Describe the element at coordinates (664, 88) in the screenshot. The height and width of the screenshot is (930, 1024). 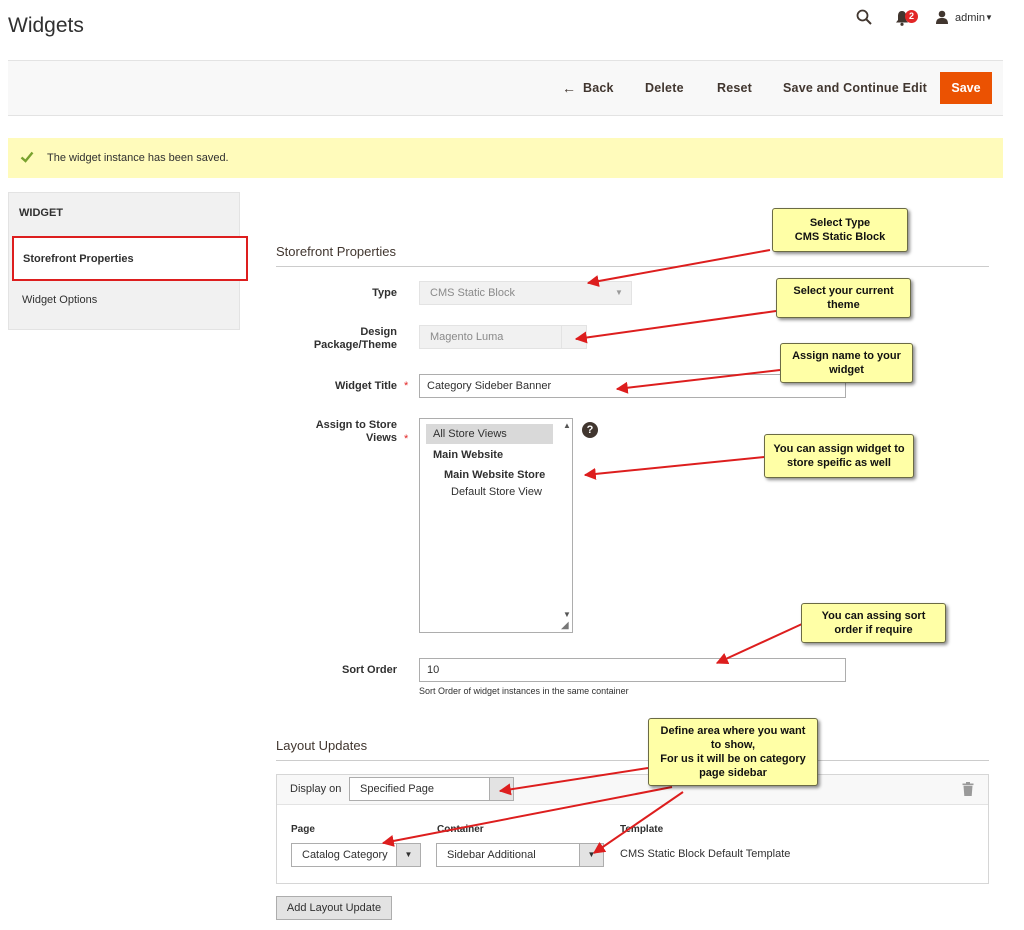
I see `delete-button: Delete` at that location.